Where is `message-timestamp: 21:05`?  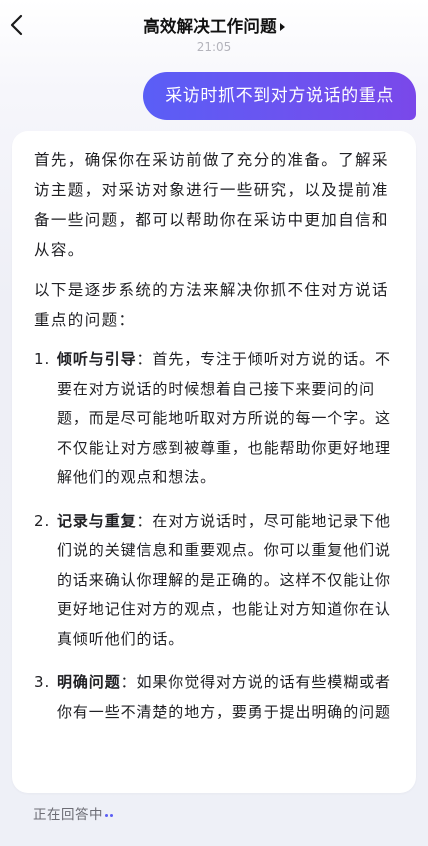 message-timestamp: 21:05 is located at coordinates (214, 47).